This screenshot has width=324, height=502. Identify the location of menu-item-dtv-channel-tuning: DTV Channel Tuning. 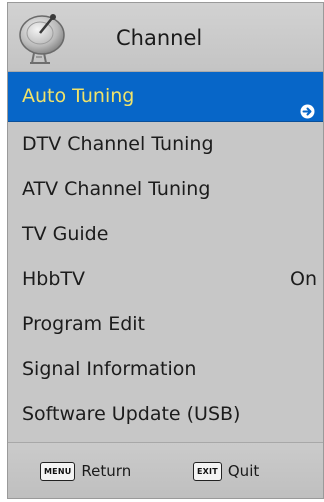
(165, 144).